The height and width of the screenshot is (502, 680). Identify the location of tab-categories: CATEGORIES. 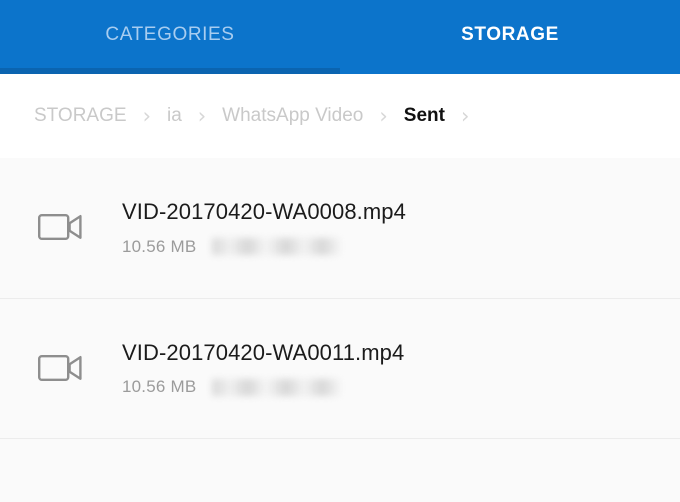
(170, 37).